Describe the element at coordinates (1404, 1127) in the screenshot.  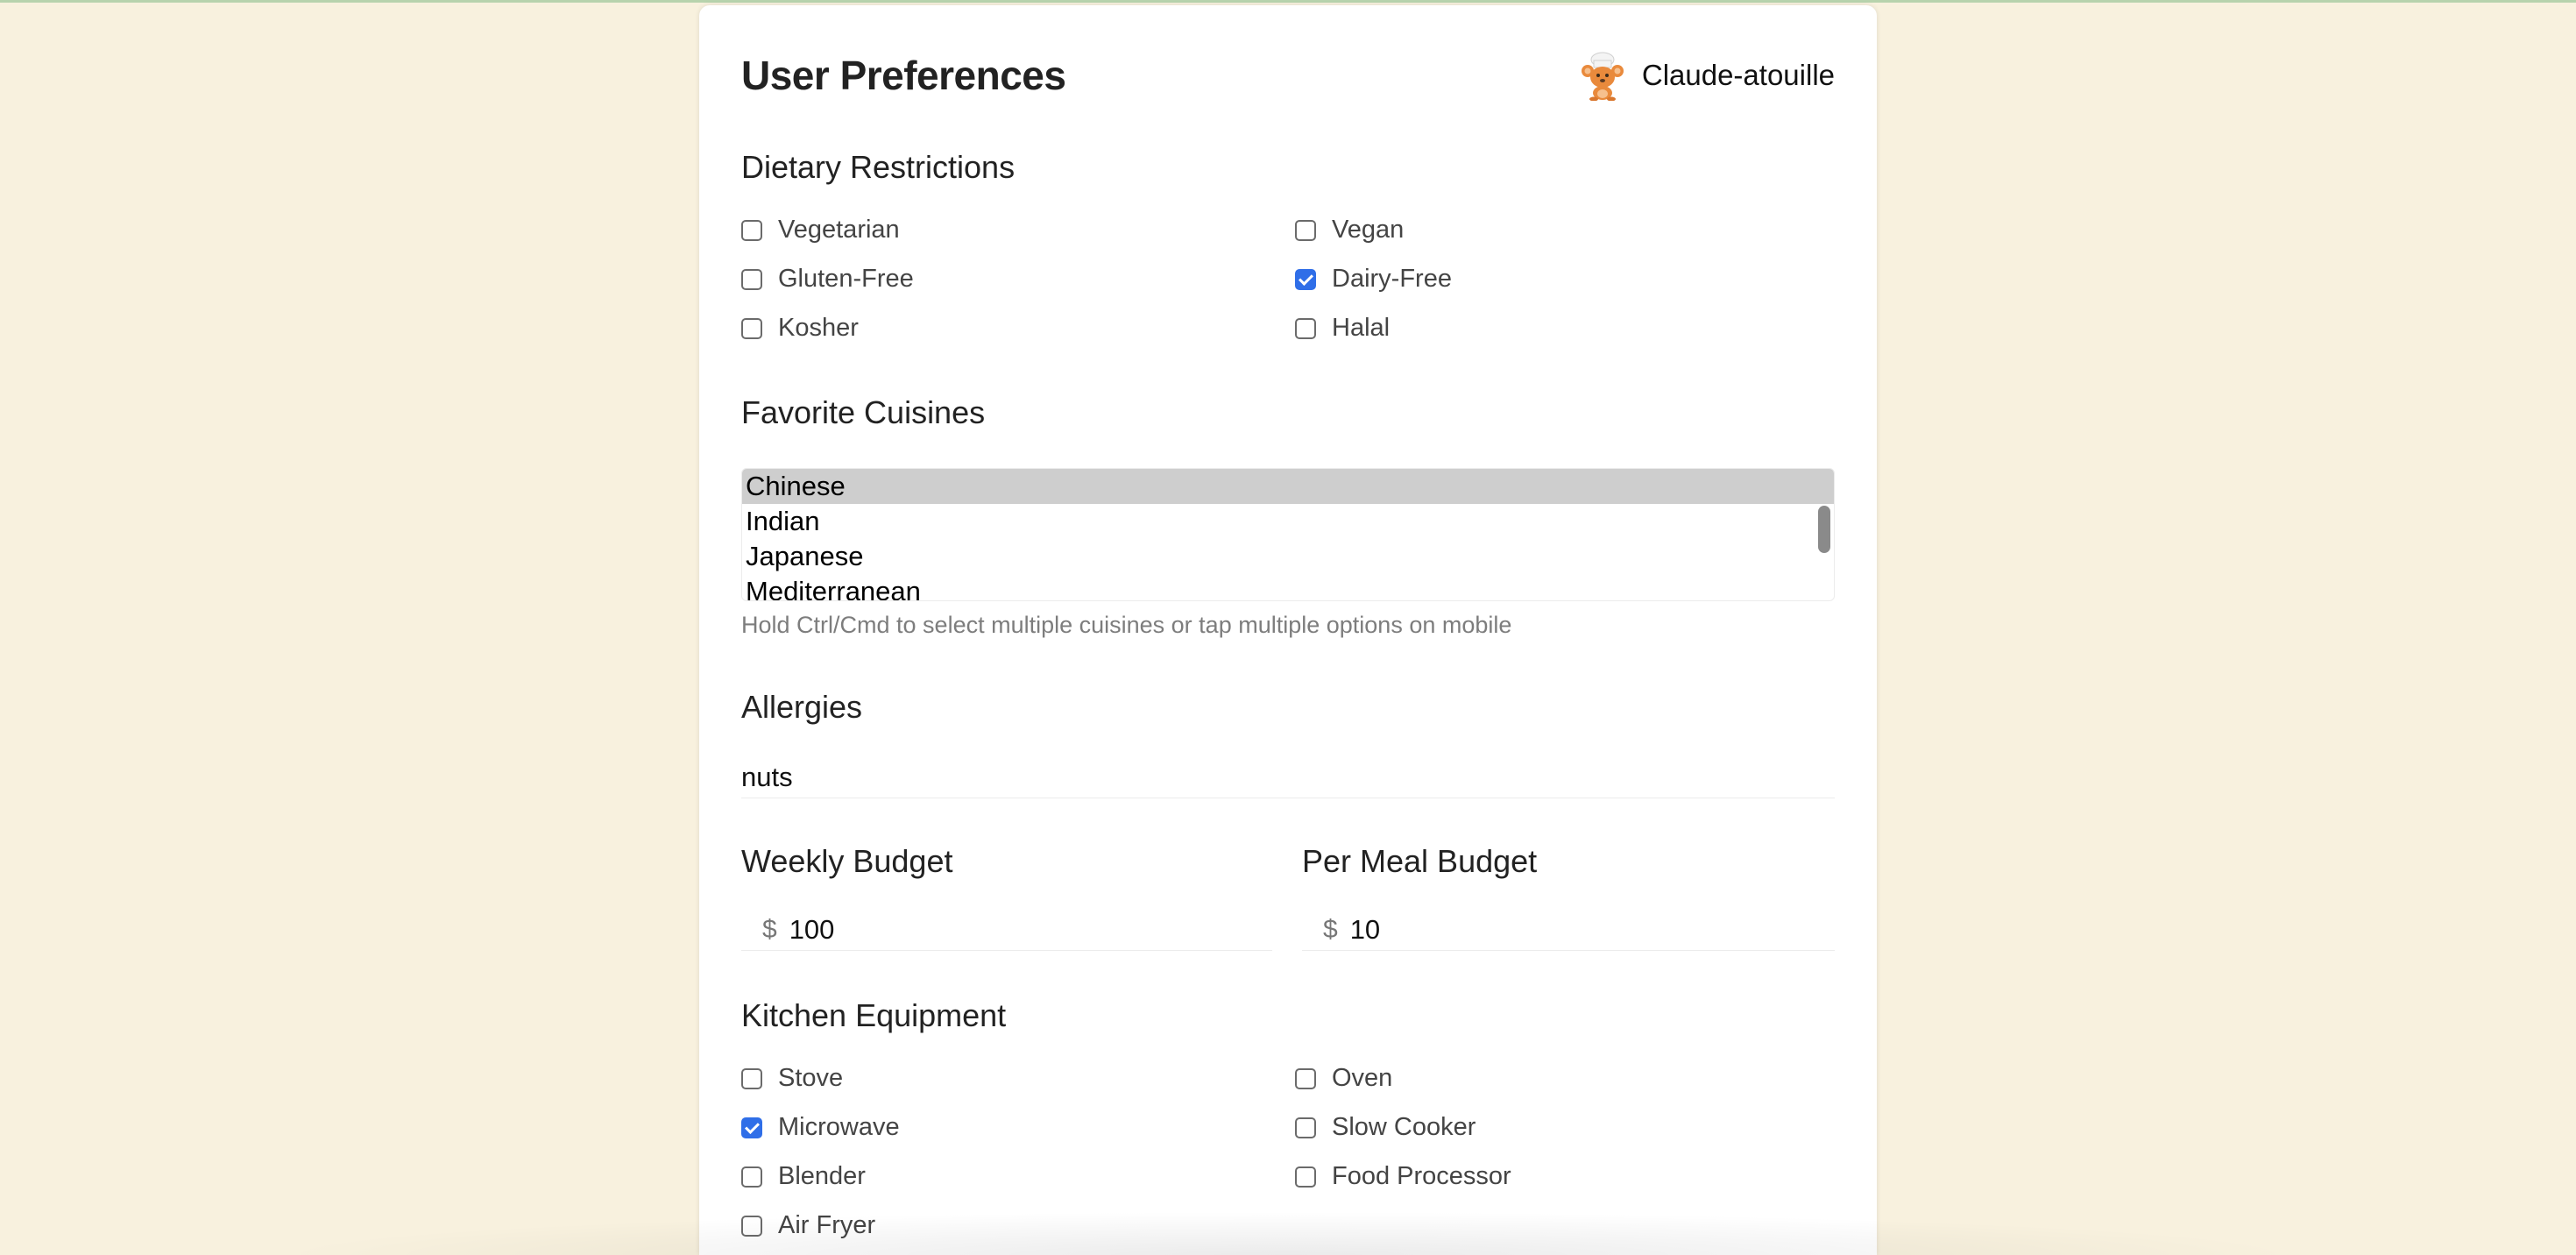
I see `checkbox-label: Slow Cooker` at that location.